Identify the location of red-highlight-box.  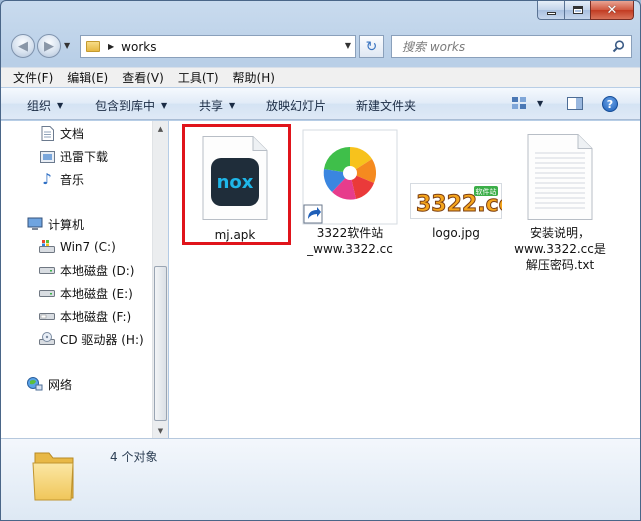
(236, 184).